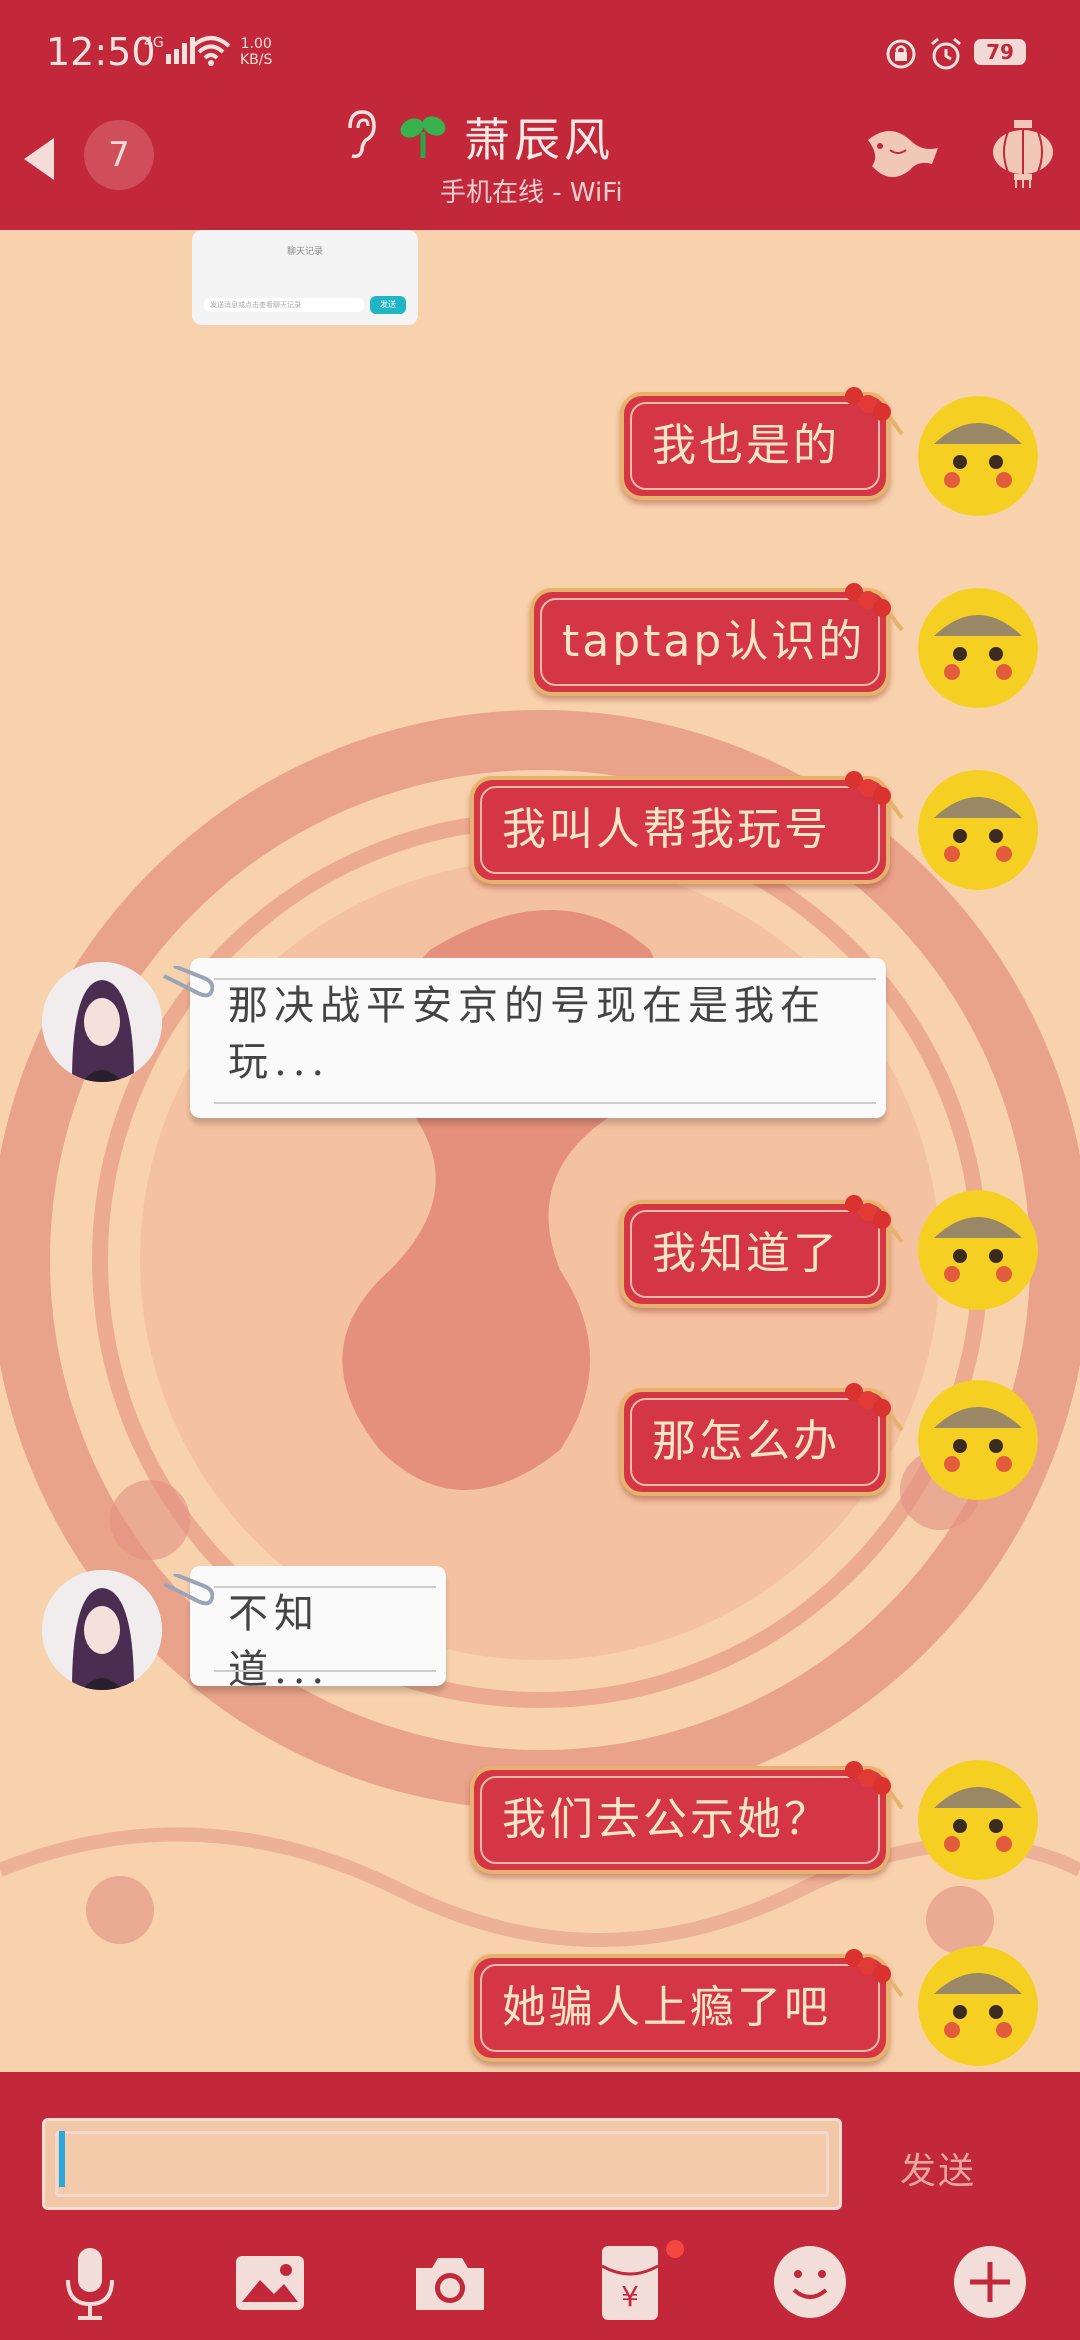  What do you see at coordinates (284, 305) in the screenshot?
I see `preview-input: 发送消息或点击查看聊天记录` at bounding box center [284, 305].